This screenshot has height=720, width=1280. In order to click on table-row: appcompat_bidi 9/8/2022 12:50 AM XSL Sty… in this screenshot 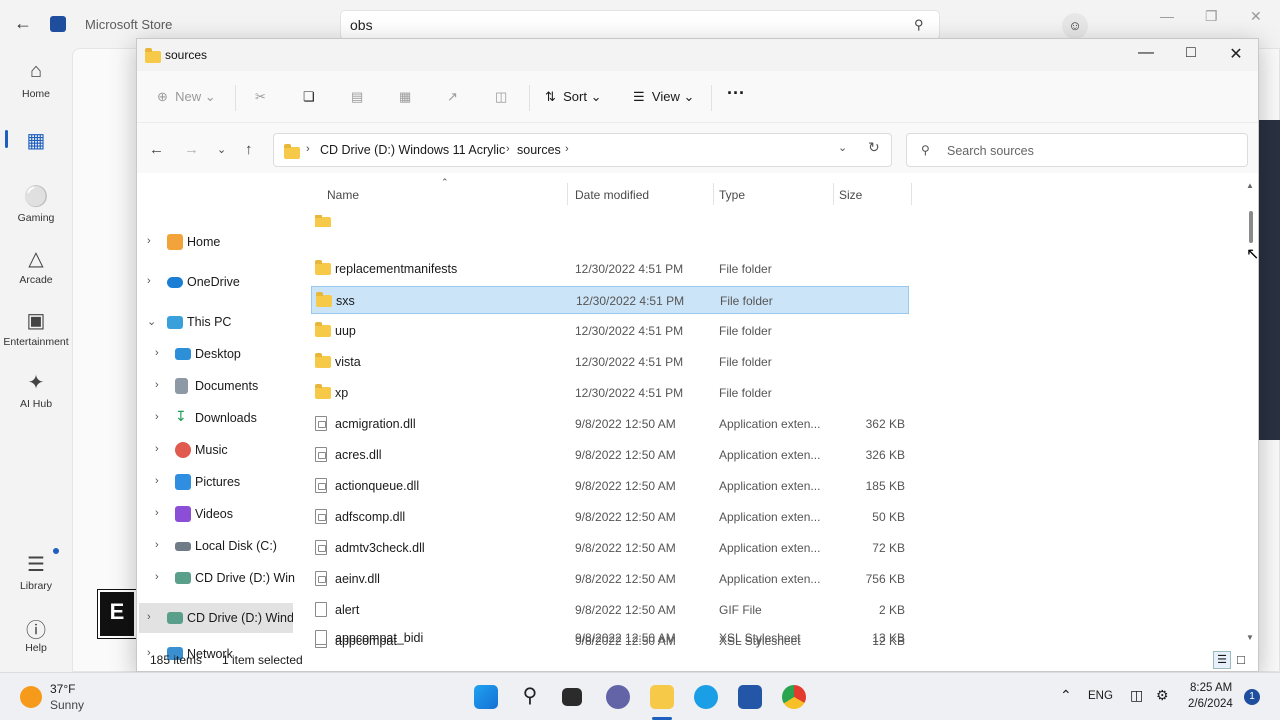, I will do `click(610, 637)`.